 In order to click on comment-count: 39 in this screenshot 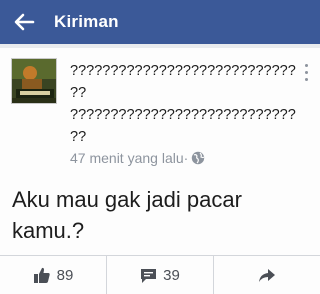, I will do `click(171, 275)`.